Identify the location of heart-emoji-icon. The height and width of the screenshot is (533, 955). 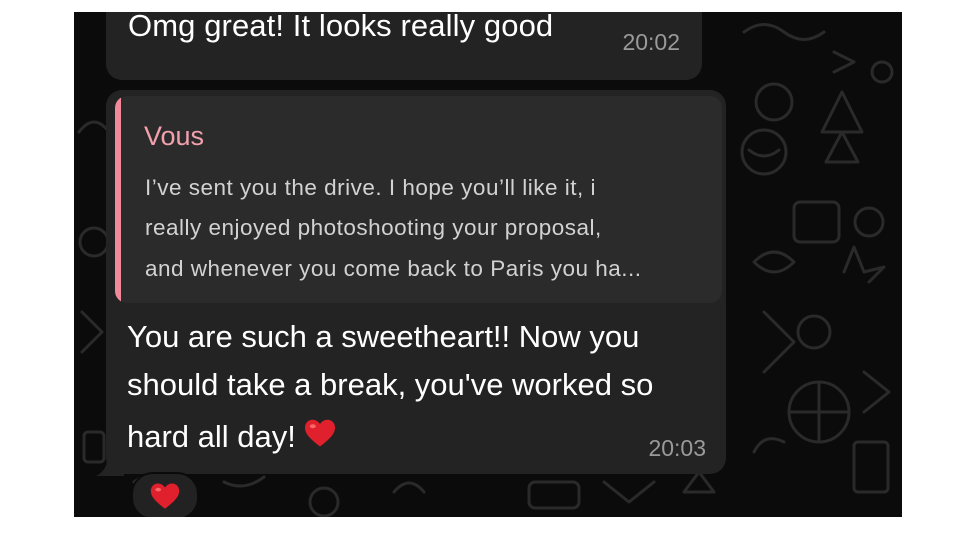
(319, 433).